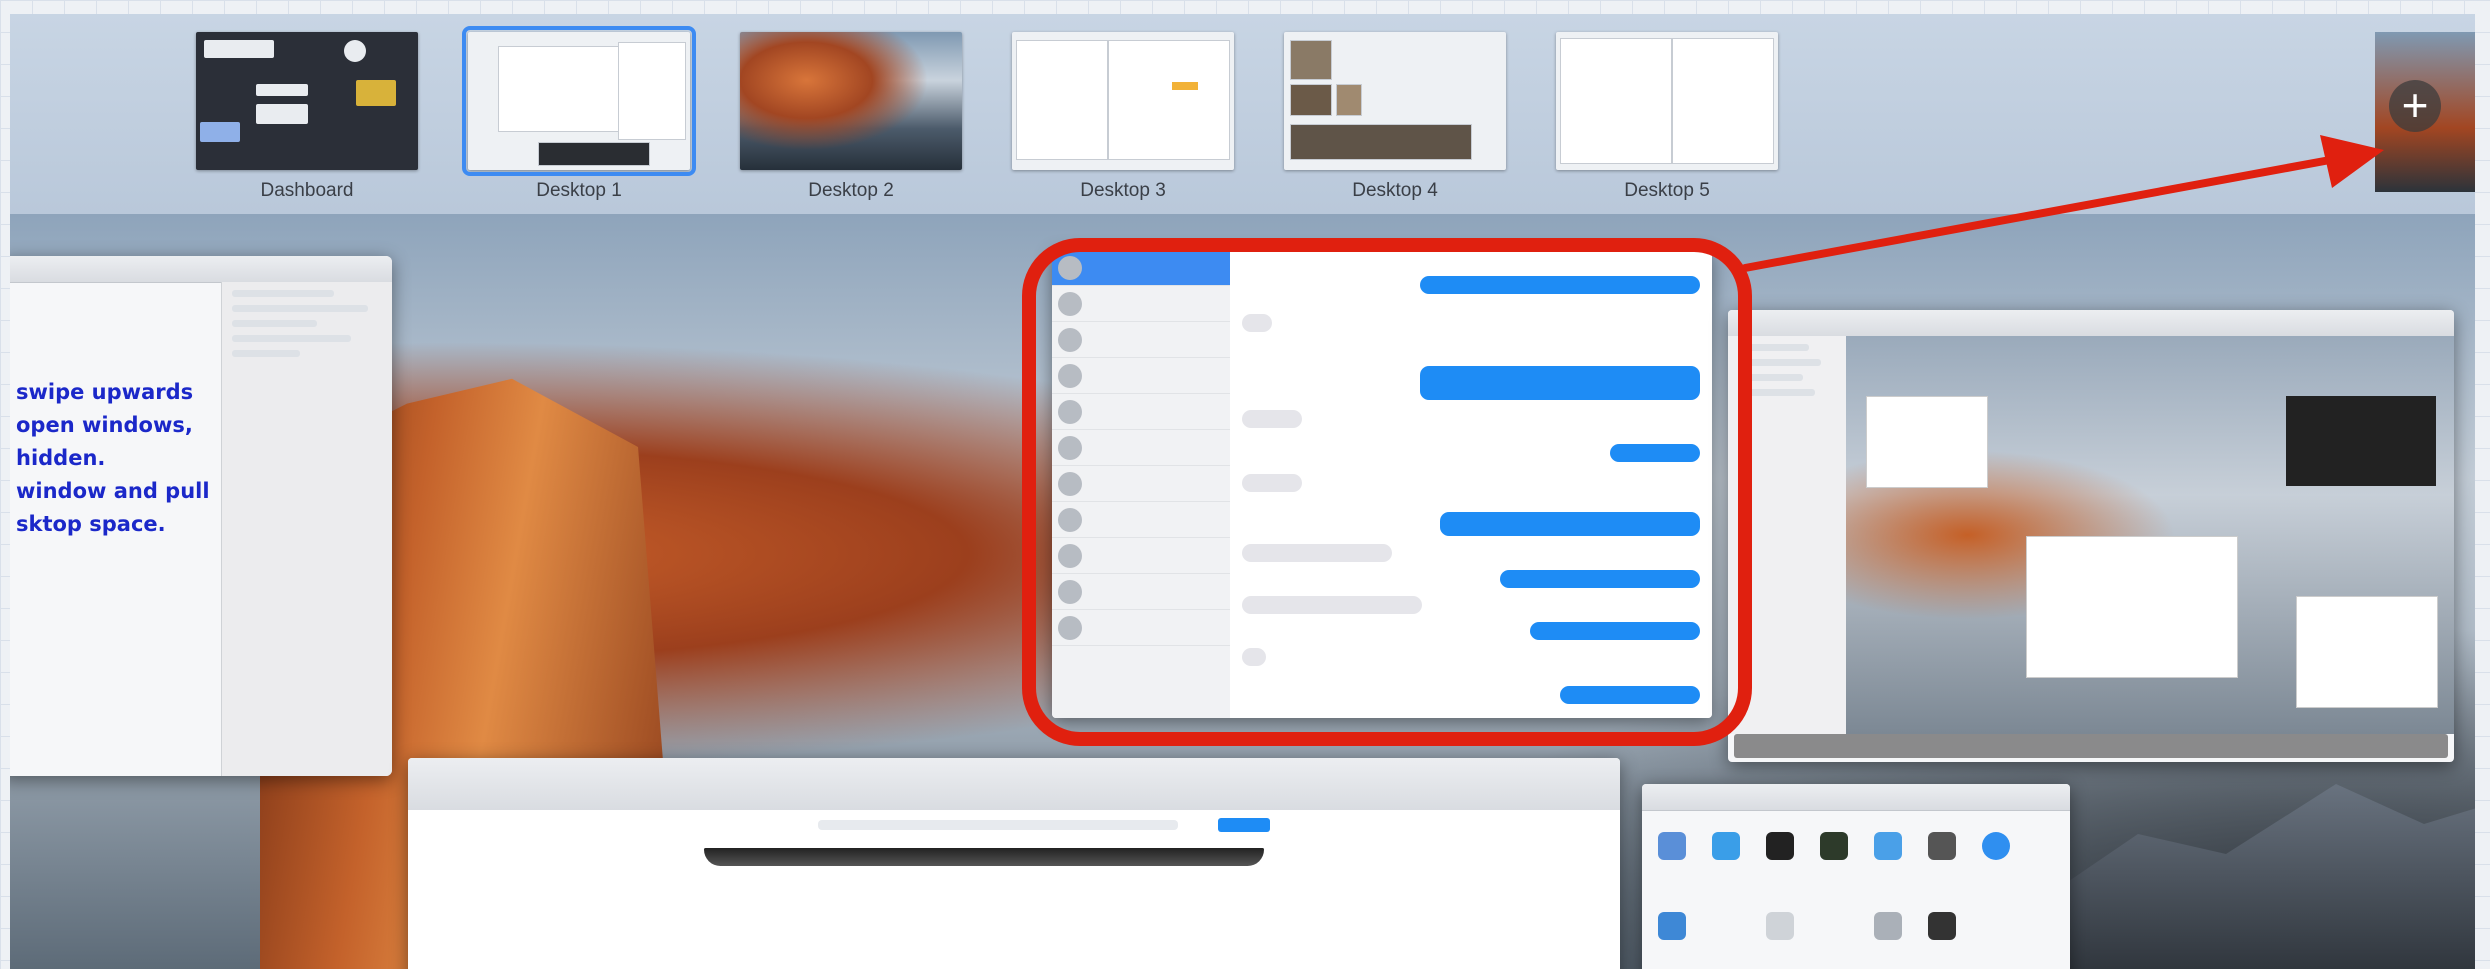  What do you see at coordinates (307, 190) in the screenshot?
I see `space-label: Dashboard` at bounding box center [307, 190].